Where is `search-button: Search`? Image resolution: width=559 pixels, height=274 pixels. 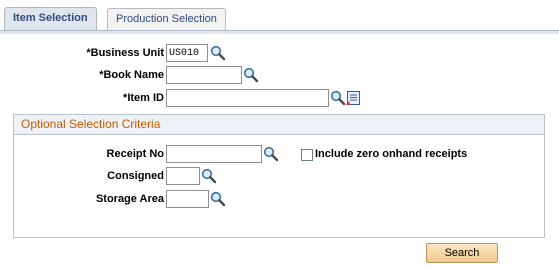 search-button: Search is located at coordinates (462, 253).